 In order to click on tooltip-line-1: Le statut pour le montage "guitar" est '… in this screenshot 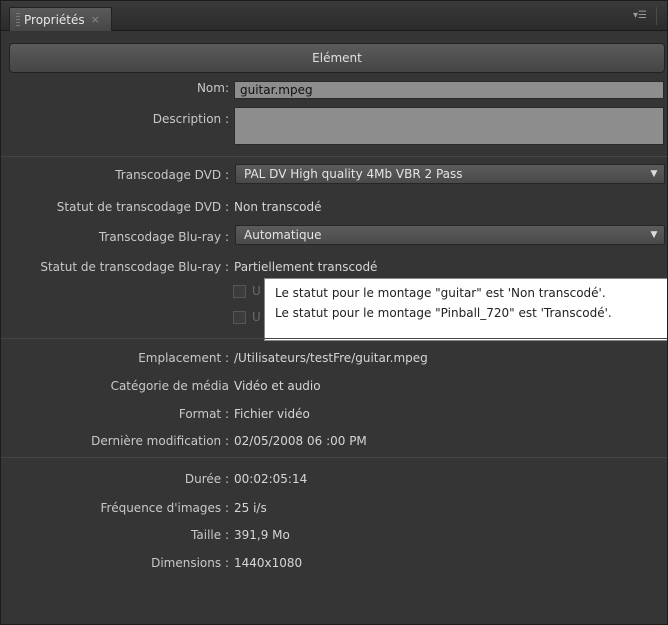, I will do `click(440, 293)`.